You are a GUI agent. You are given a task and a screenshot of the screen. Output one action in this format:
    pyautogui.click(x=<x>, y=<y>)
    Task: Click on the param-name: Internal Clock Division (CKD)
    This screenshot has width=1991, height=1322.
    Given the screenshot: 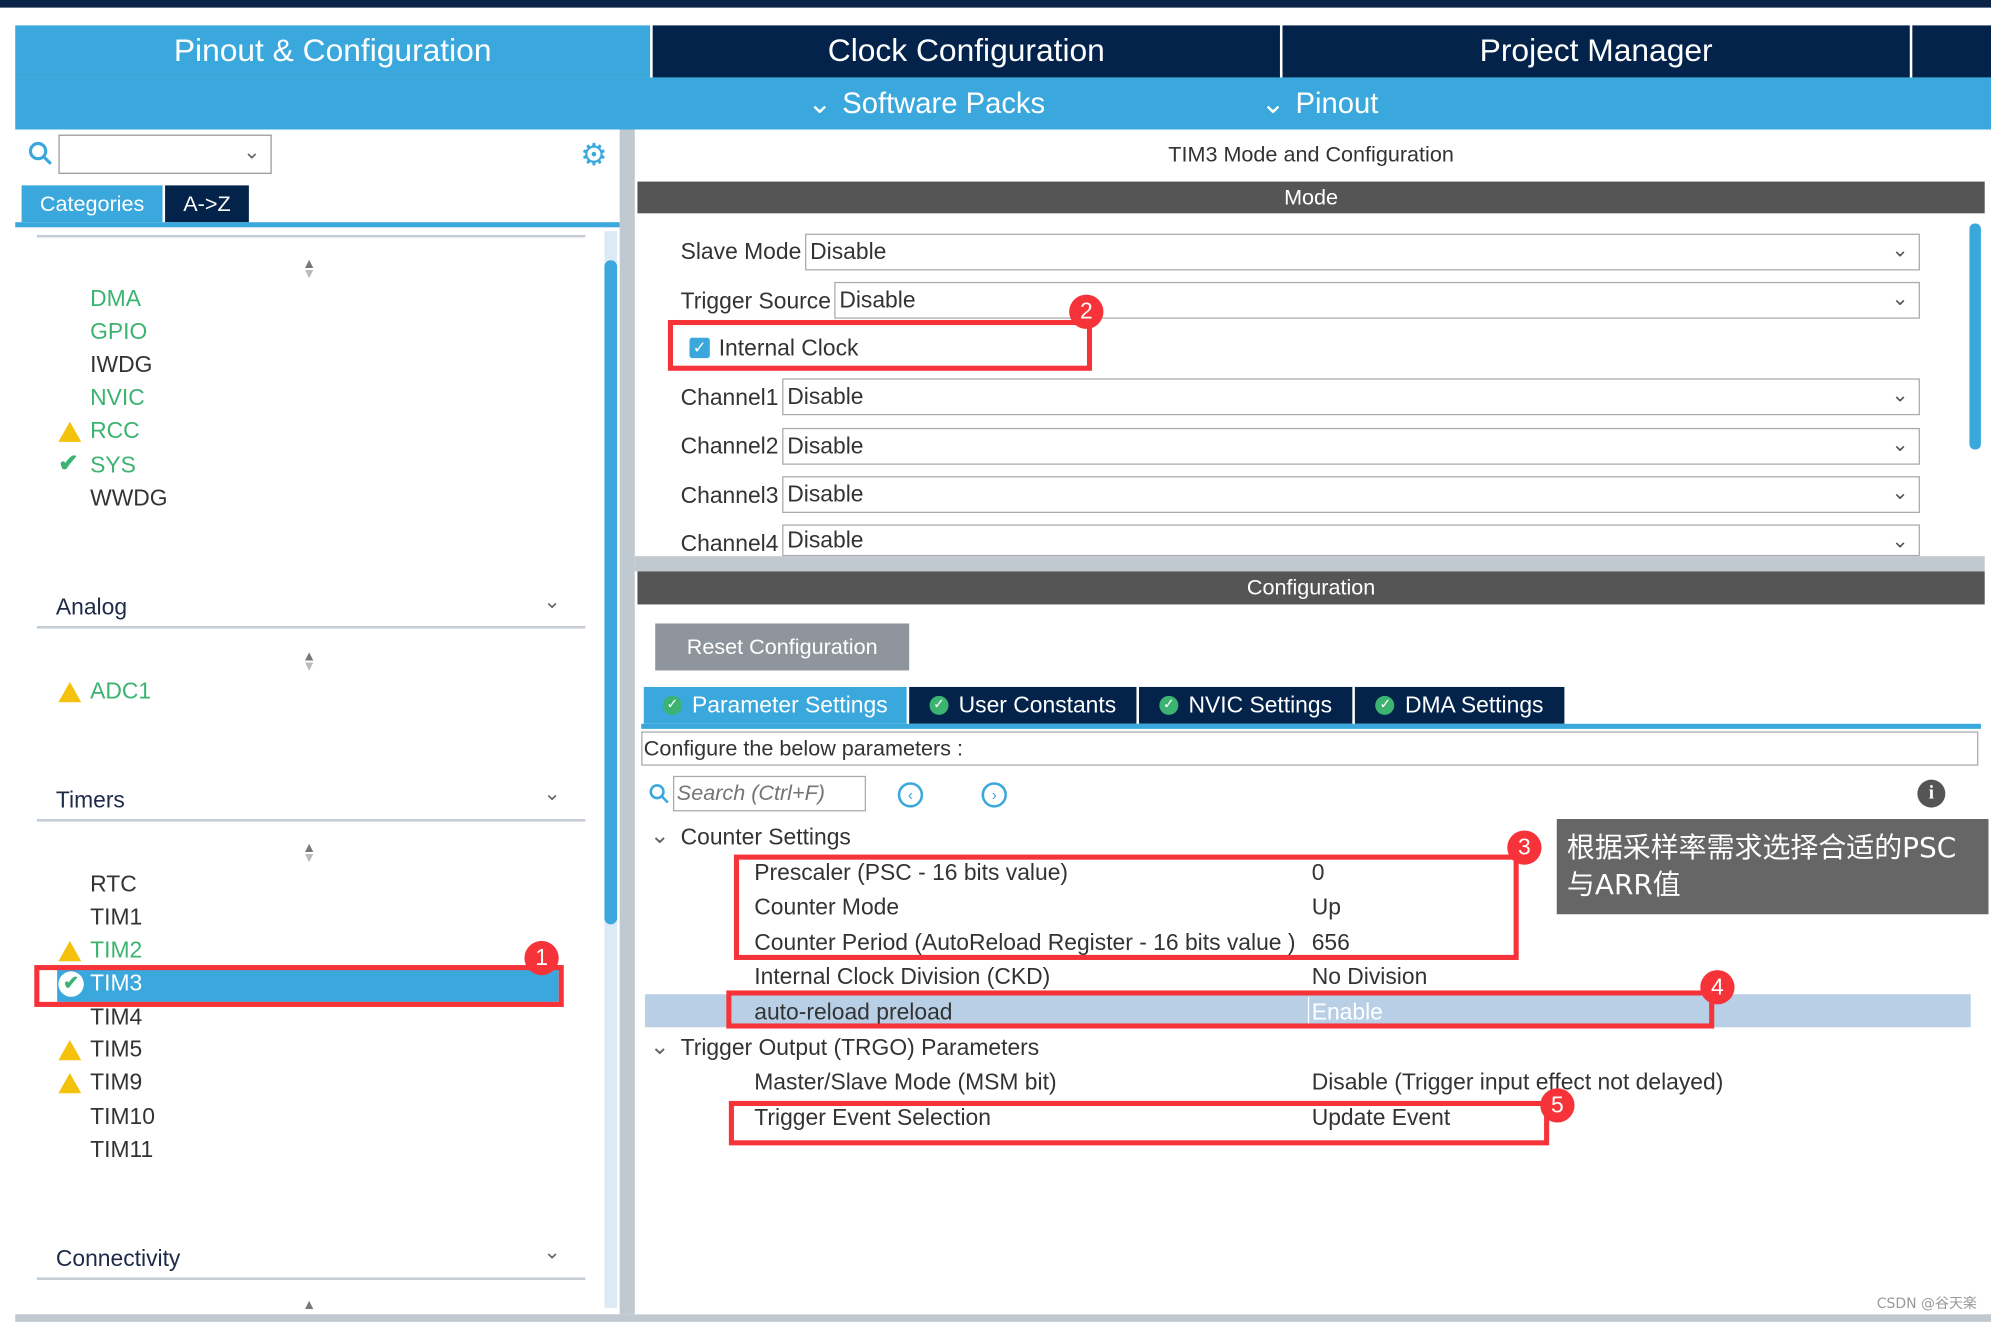 What is the action you would take?
    pyautogui.click(x=902, y=976)
    